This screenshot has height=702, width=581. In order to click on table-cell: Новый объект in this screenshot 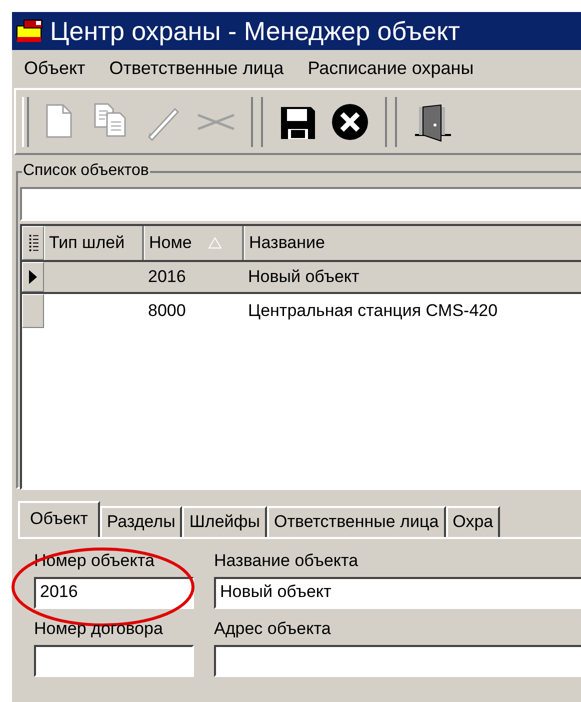, I will do `click(304, 277)`.